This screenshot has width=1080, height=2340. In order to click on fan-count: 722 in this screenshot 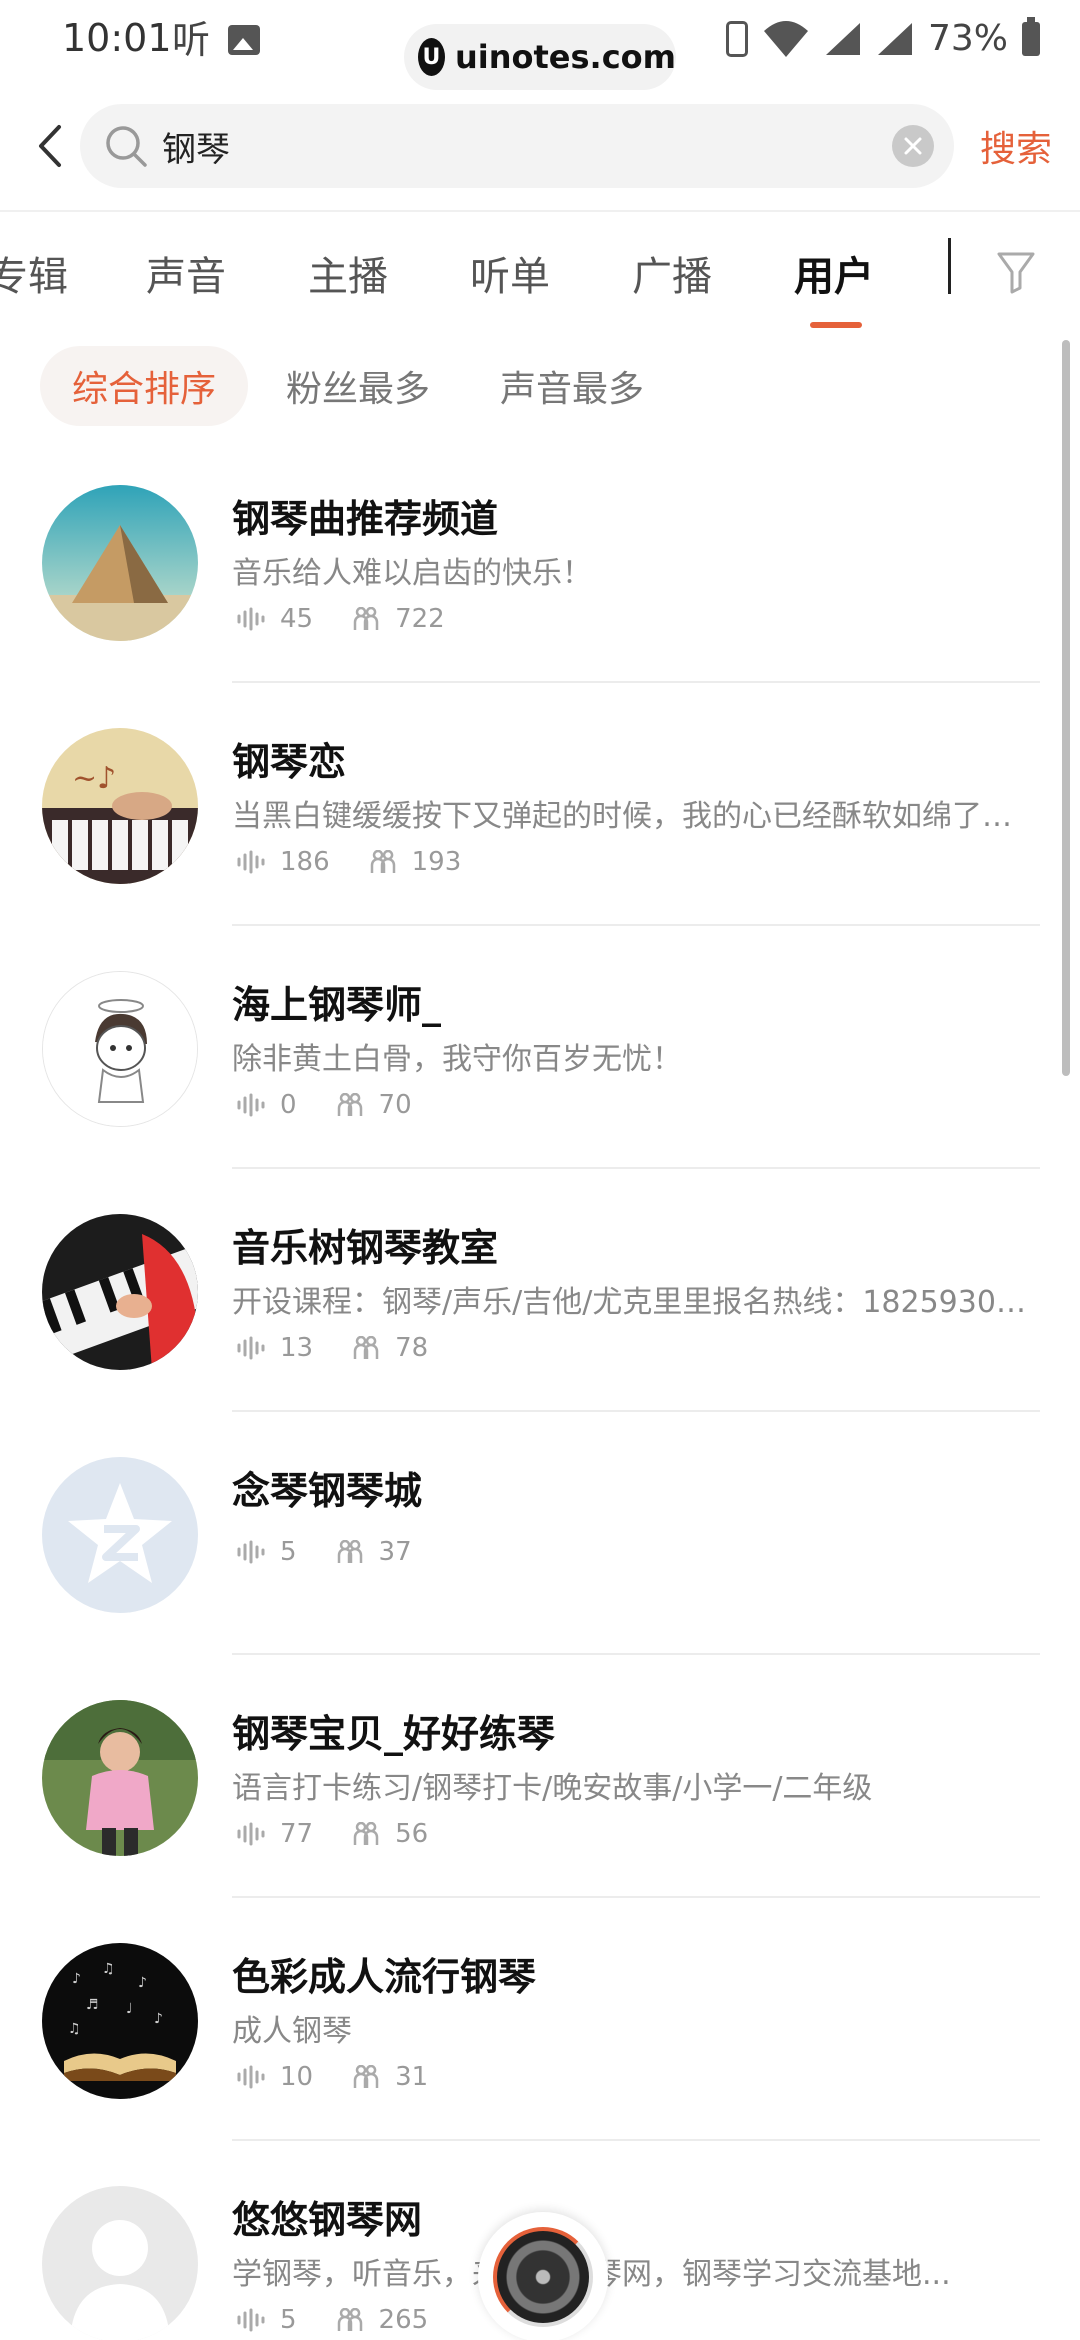, I will do `click(420, 619)`.